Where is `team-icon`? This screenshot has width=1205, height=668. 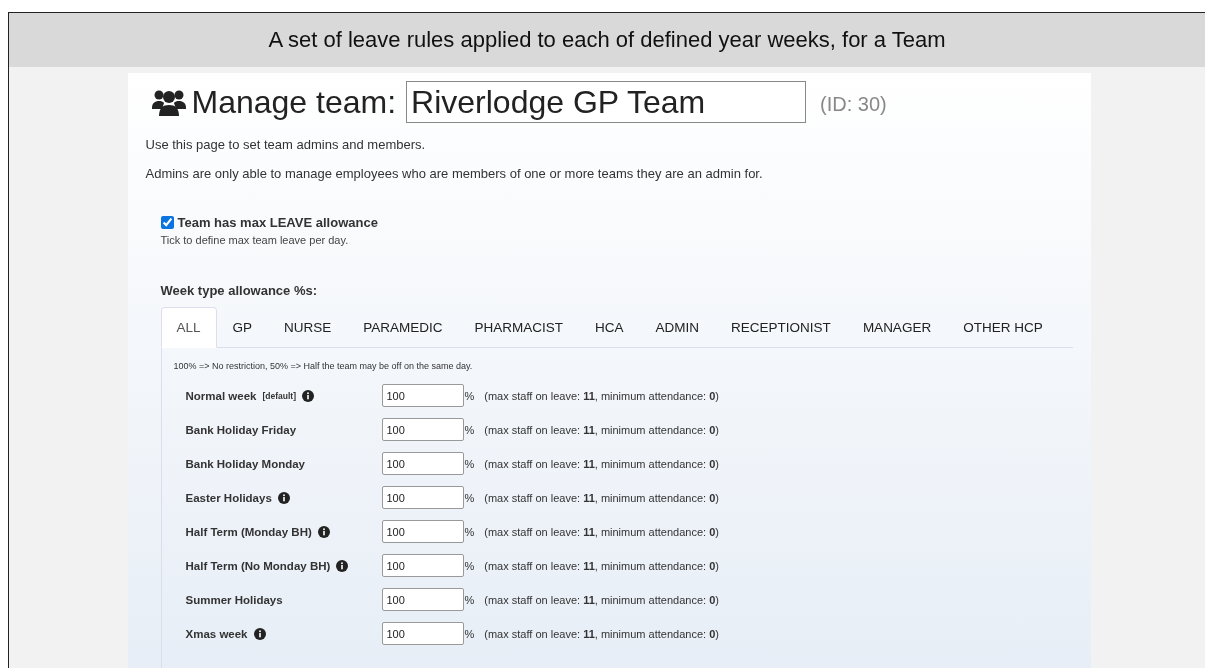
team-icon is located at coordinates (168, 102).